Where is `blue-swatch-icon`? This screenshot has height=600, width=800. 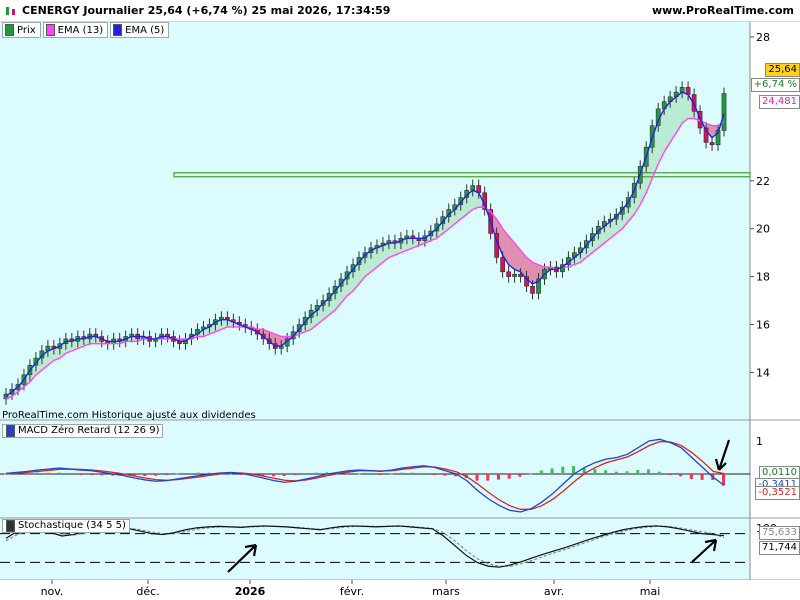 blue-swatch-icon is located at coordinates (118, 30).